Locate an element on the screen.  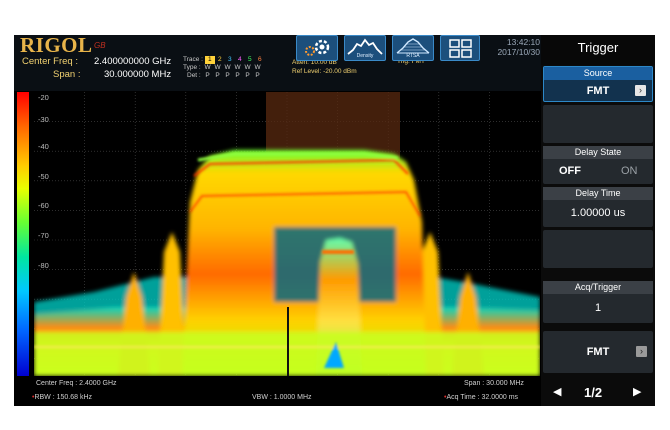
trace-3: 3 is located at coordinates (230, 60).